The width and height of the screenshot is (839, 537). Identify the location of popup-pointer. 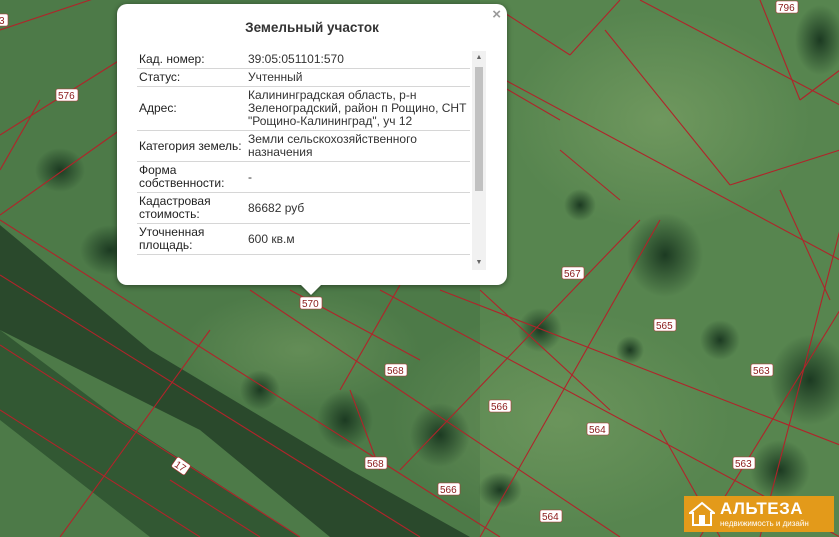
(311, 289).